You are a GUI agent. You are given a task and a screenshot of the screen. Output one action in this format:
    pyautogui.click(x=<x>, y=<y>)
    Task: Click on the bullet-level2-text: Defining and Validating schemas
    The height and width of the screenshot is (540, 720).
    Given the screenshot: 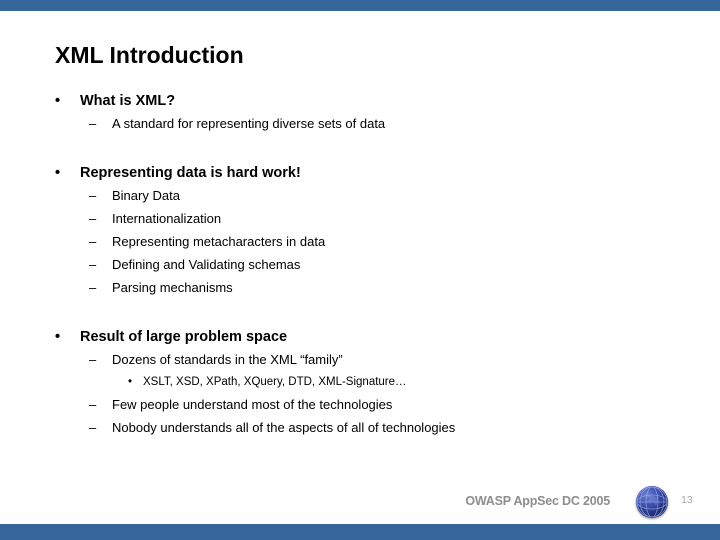 What is the action you would take?
    pyautogui.click(x=206, y=264)
    